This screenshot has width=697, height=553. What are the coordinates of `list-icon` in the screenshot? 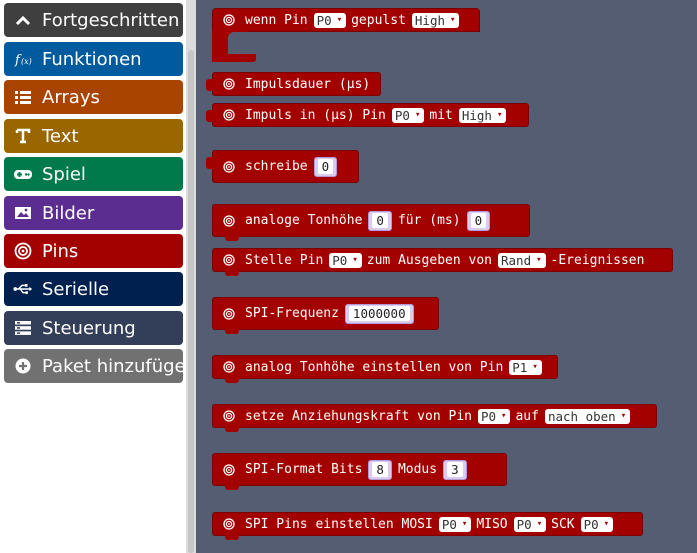 It's located at (23, 97).